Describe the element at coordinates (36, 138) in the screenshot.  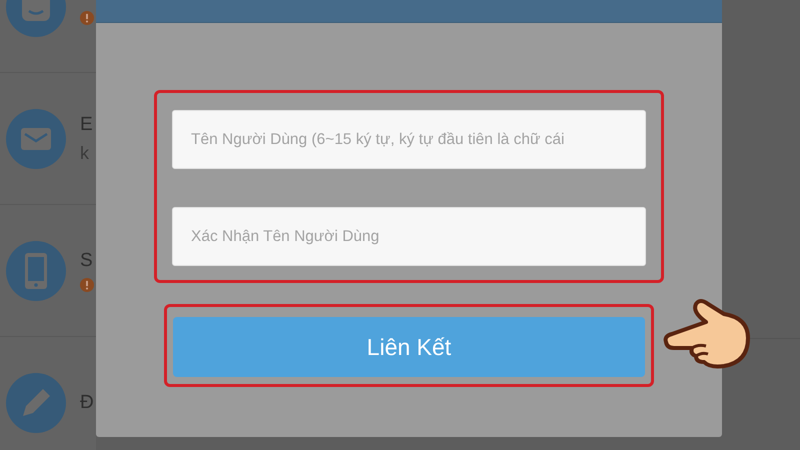
I see `envelope-icon` at that location.